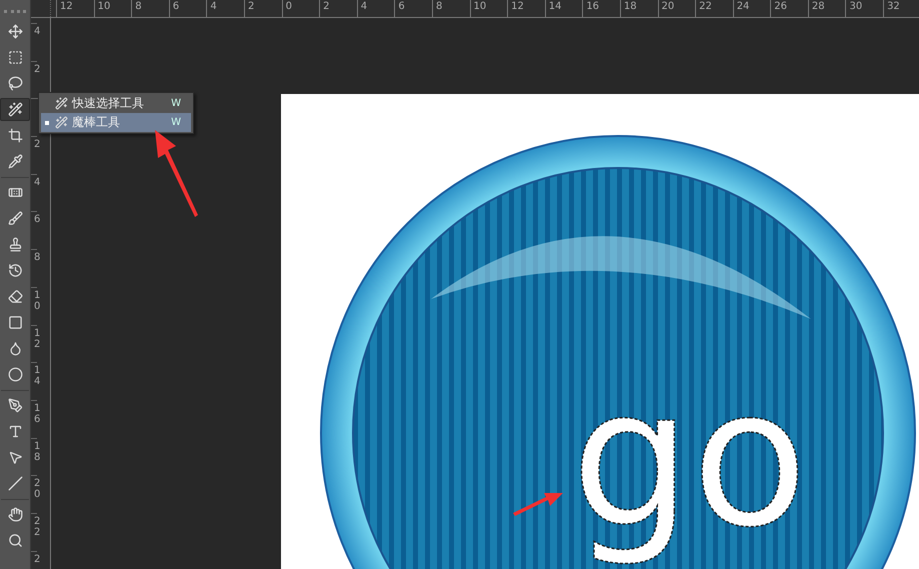  I want to click on type-icon, so click(15, 431).